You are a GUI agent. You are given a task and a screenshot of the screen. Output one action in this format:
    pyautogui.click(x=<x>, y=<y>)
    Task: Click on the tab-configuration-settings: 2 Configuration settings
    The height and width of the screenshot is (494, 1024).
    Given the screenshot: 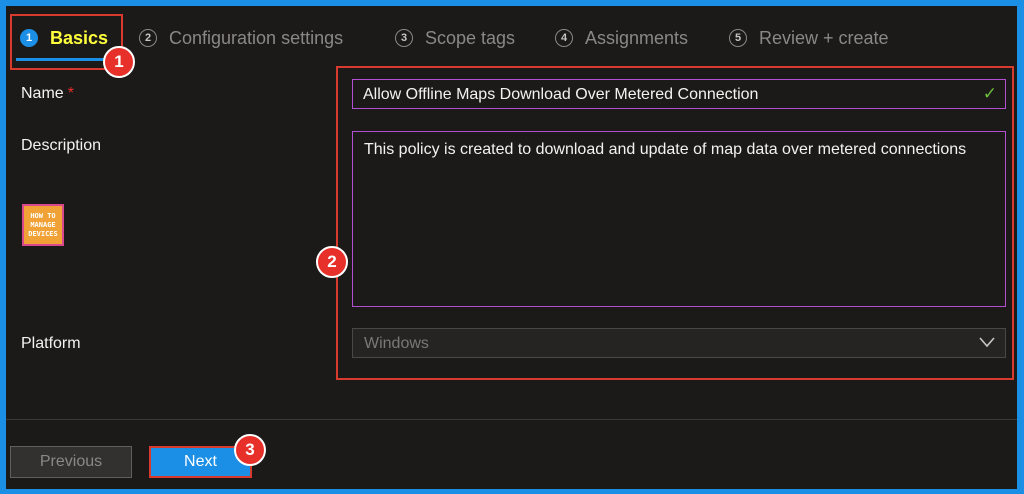 What is the action you would take?
    pyautogui.click(x=241, y=38)
    